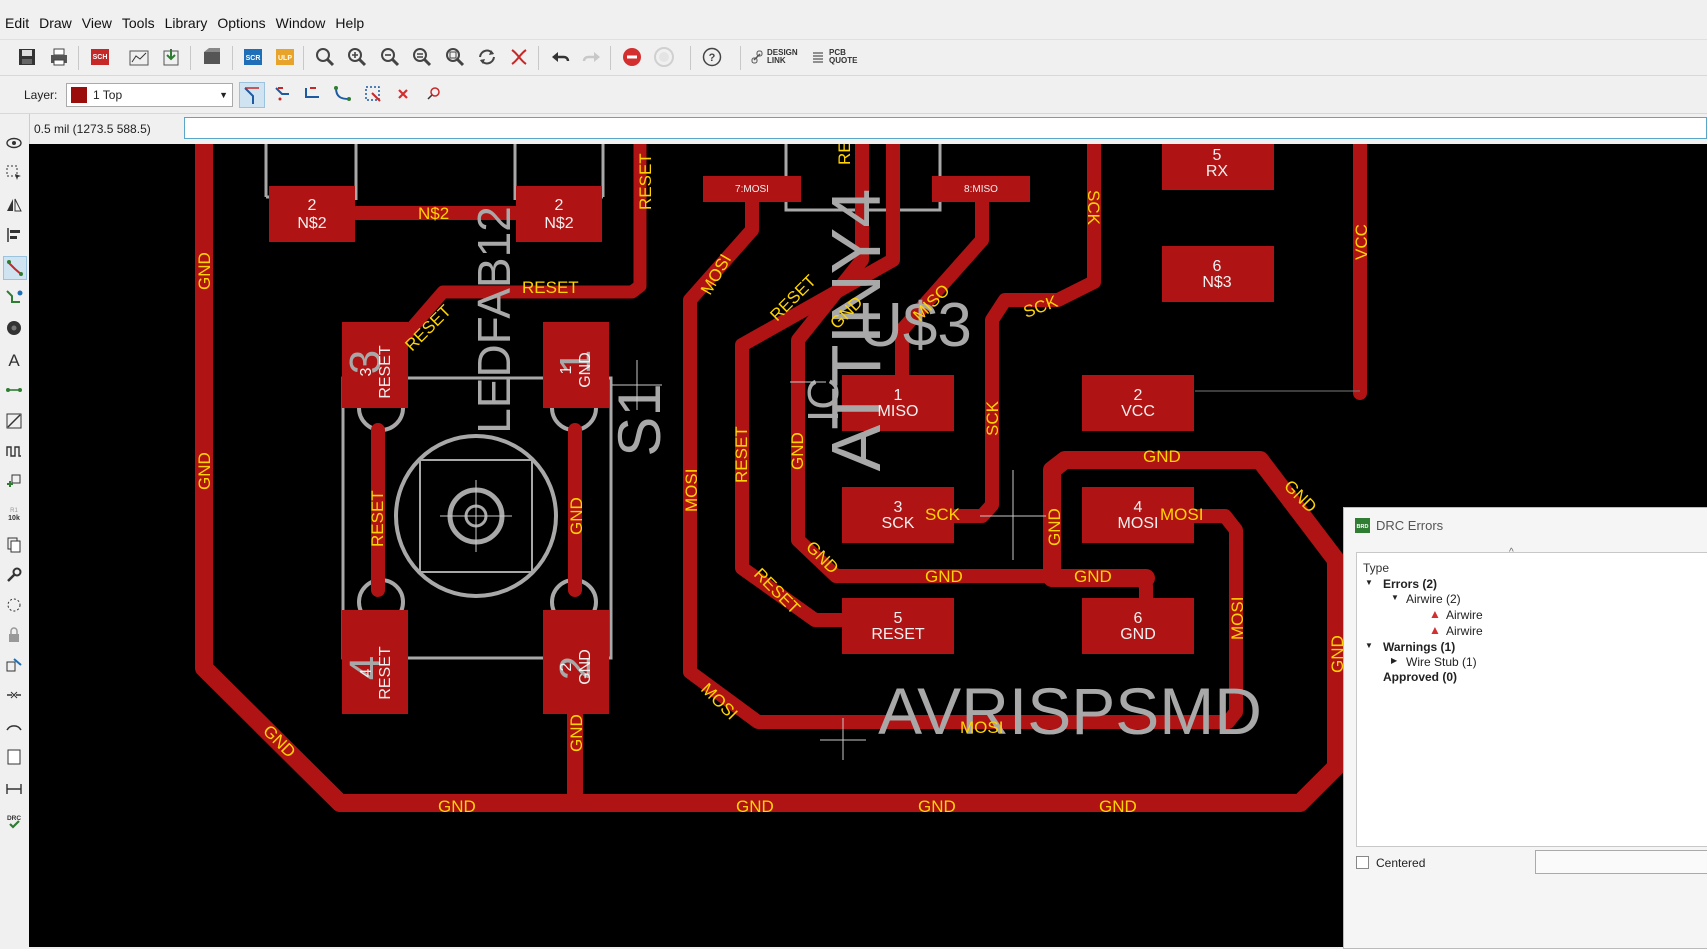 The width and height of the screenshot is (1707, 949). Describe the element at coordinates (1441, 662) in the screenshot. I see `wire-stub-node: Wire Stub (1)` at that location.